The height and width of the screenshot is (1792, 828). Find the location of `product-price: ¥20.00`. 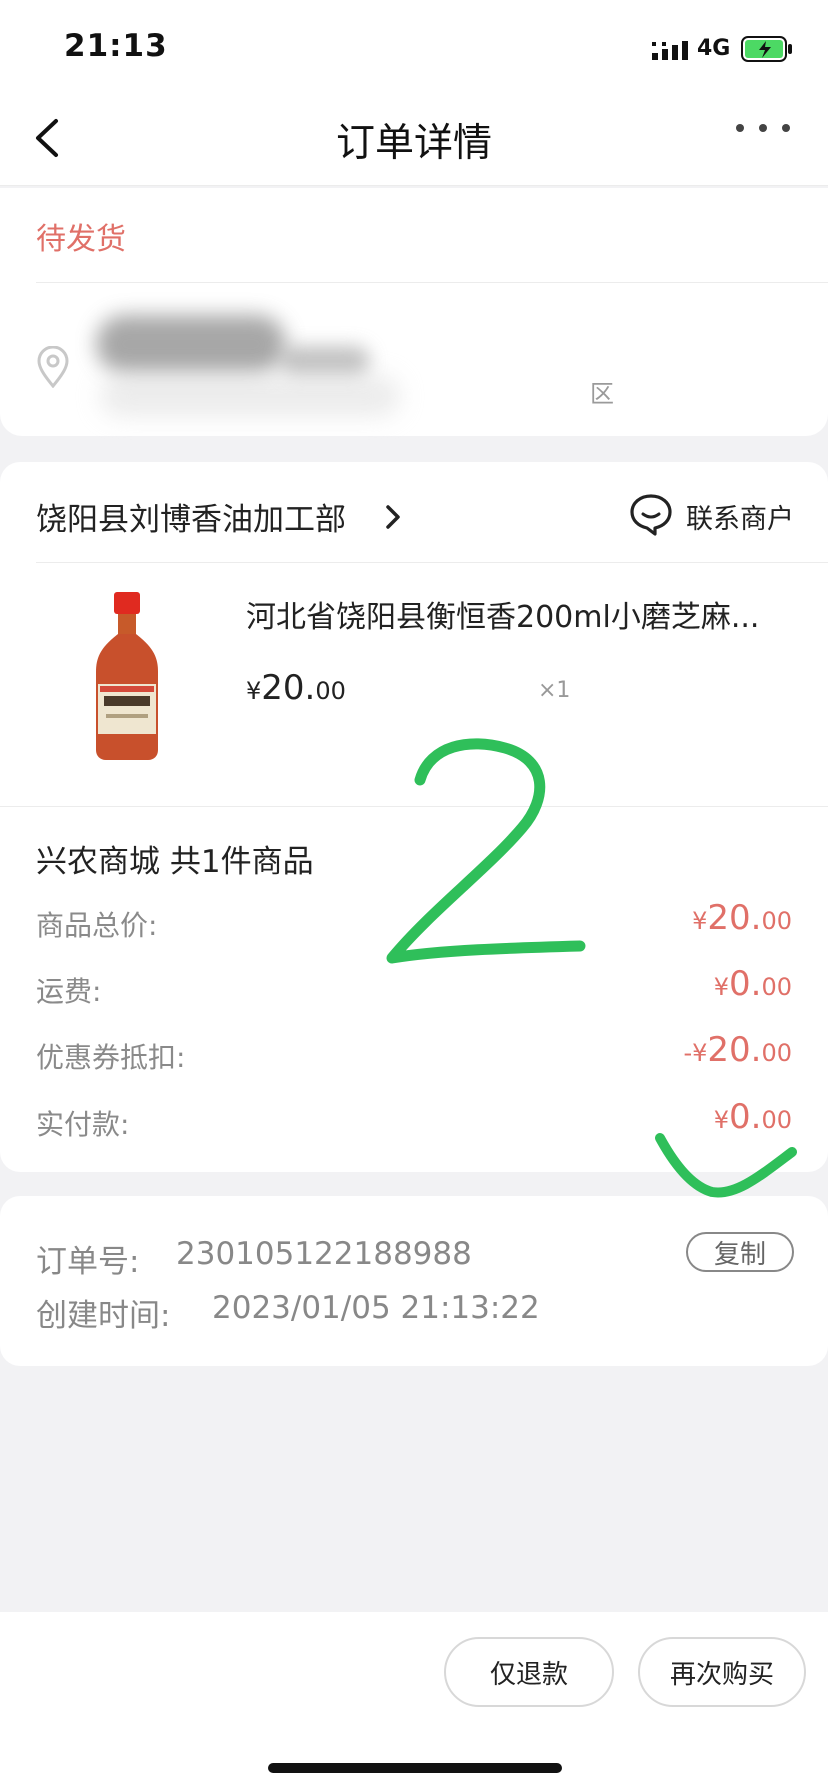

product-price: ¥20.00 is located at coordinates (296, 688).